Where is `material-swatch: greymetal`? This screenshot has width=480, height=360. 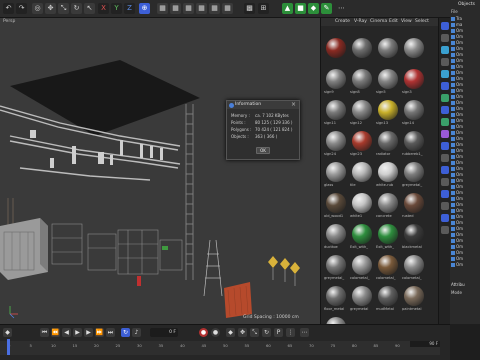 material-swatch: greymetal is located at coordinates (362, 300).